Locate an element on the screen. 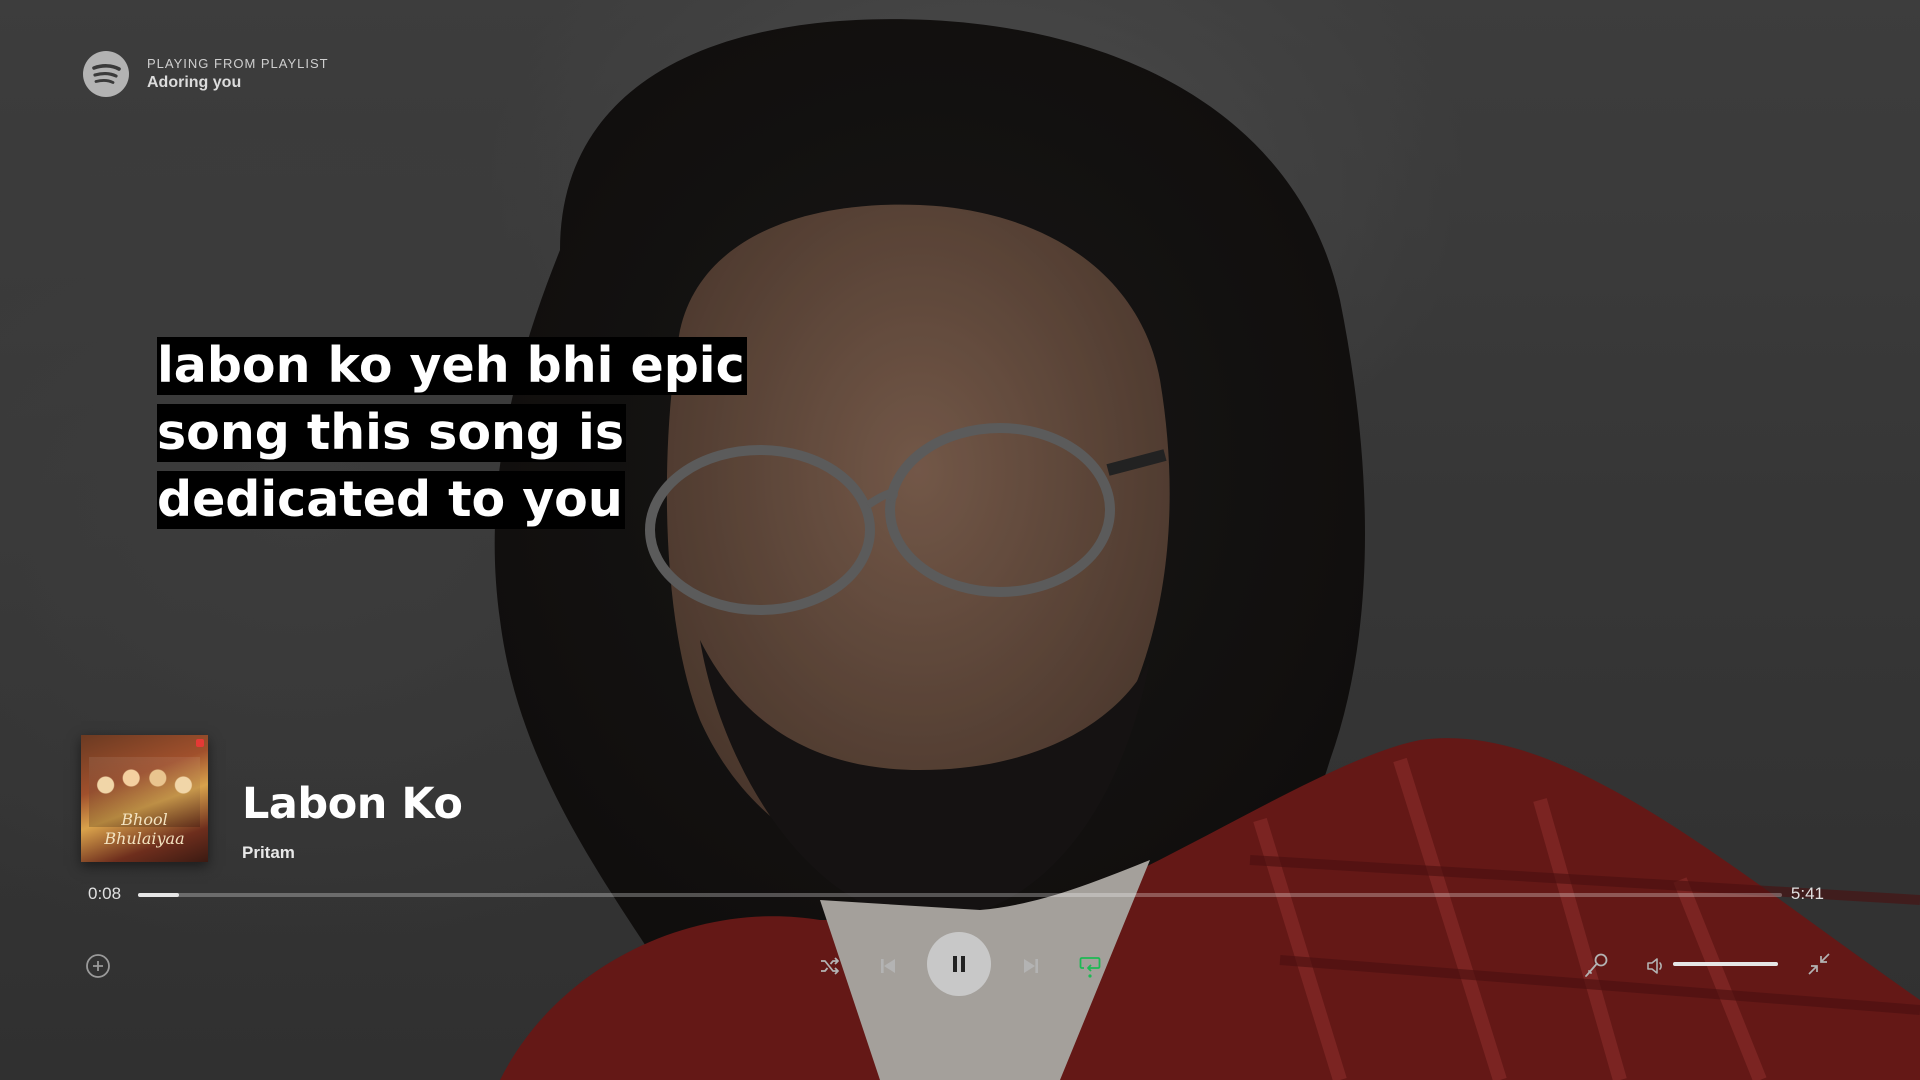 Image resolution: width=1920 pixels, height=1080 pixels. pause-icon is located at coordinates (959, 964).